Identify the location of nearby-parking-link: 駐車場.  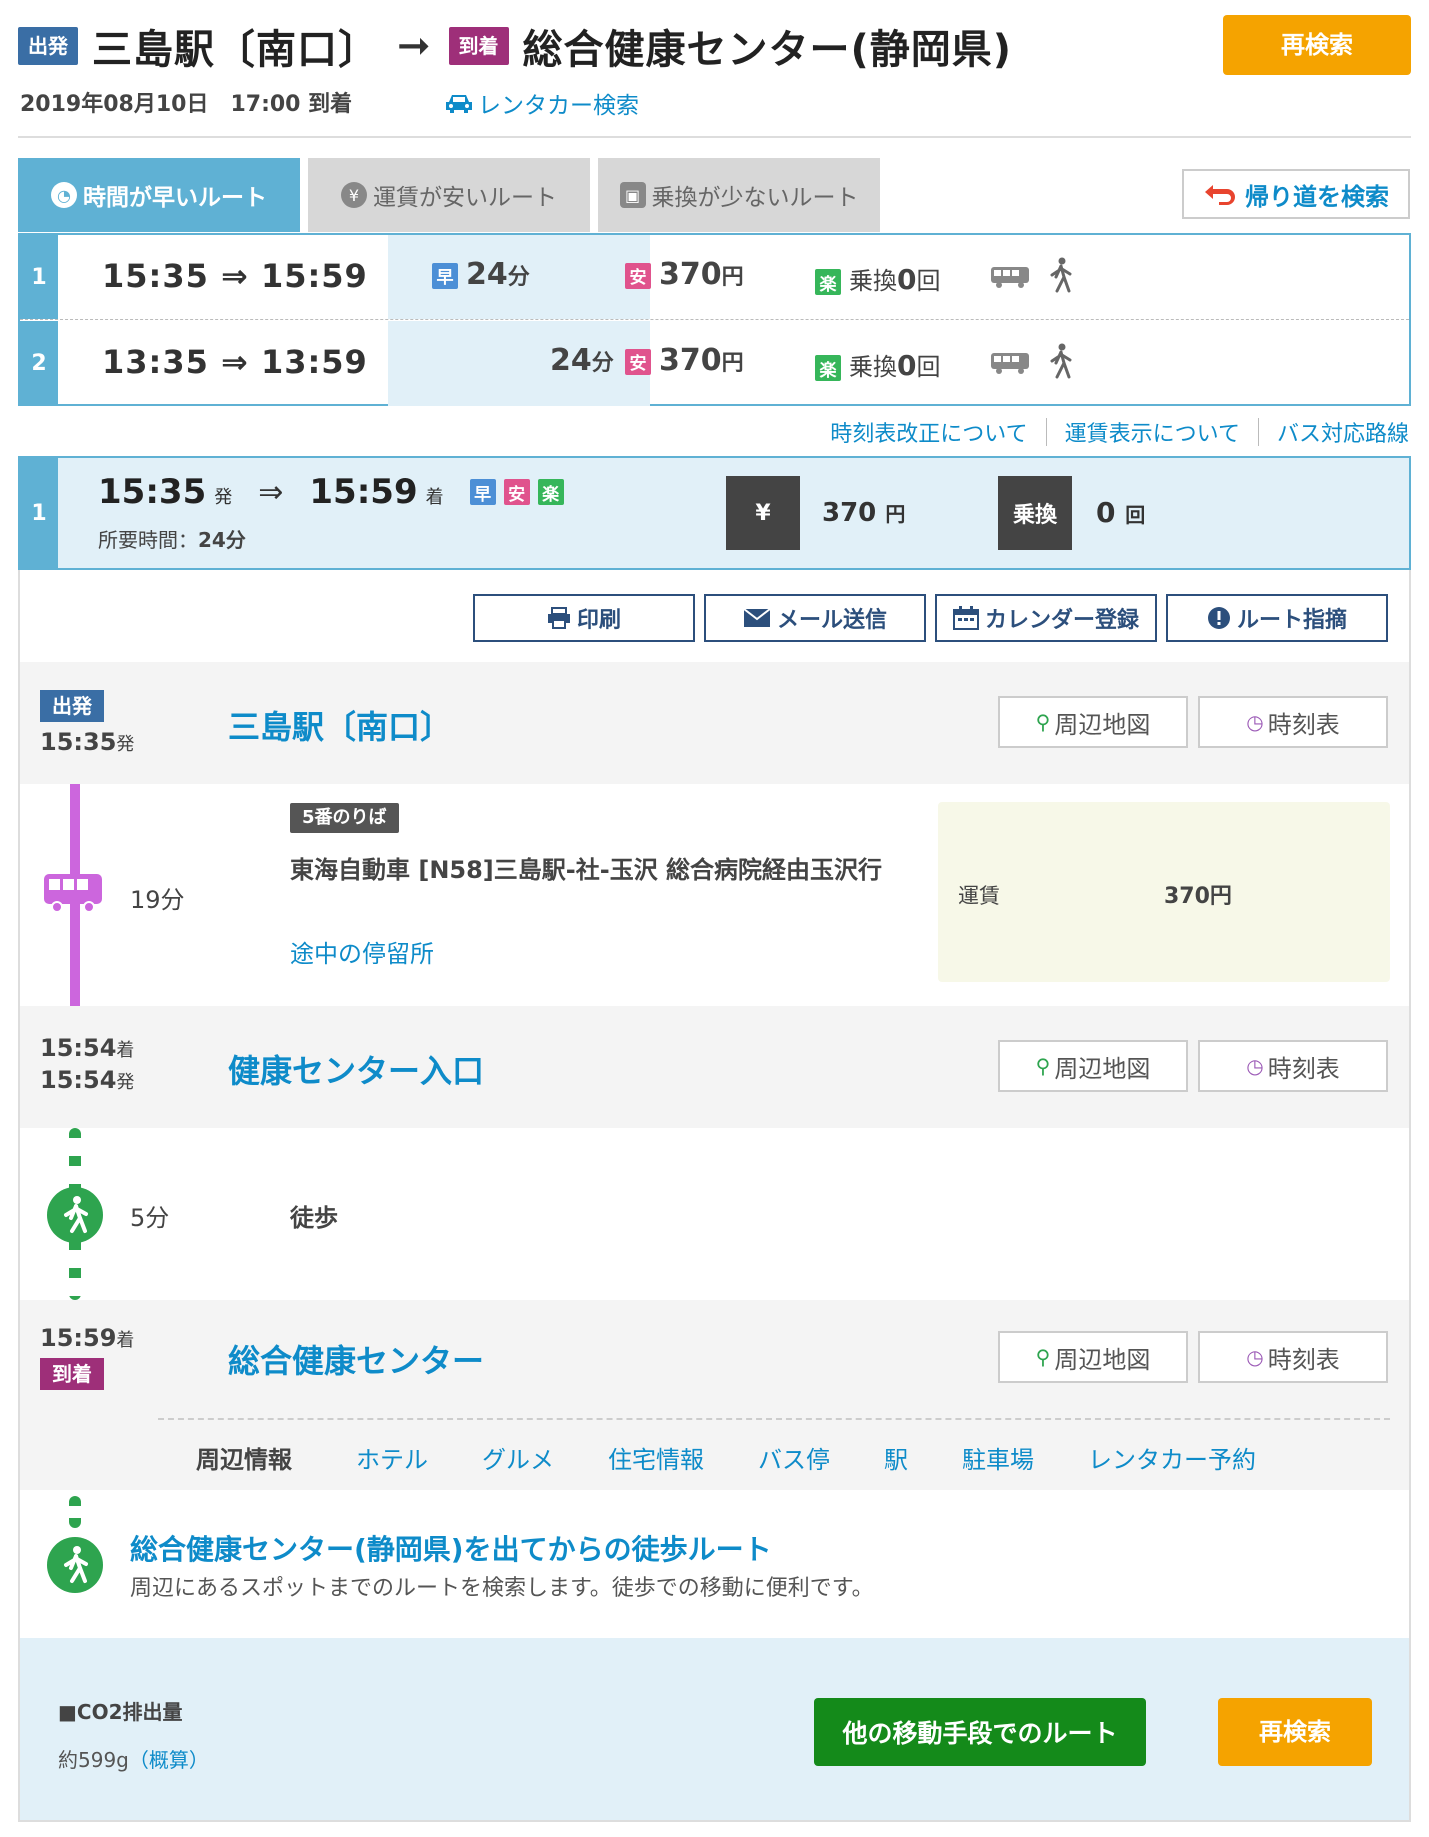
(998, 1457).